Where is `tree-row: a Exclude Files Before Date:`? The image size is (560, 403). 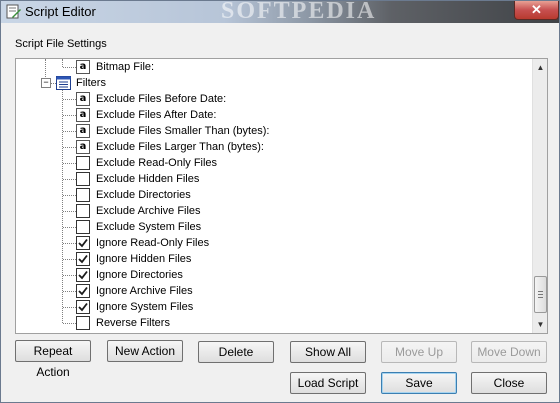 tree-row: a Exclude Files Before Date: is located at coordinates (274, 99).